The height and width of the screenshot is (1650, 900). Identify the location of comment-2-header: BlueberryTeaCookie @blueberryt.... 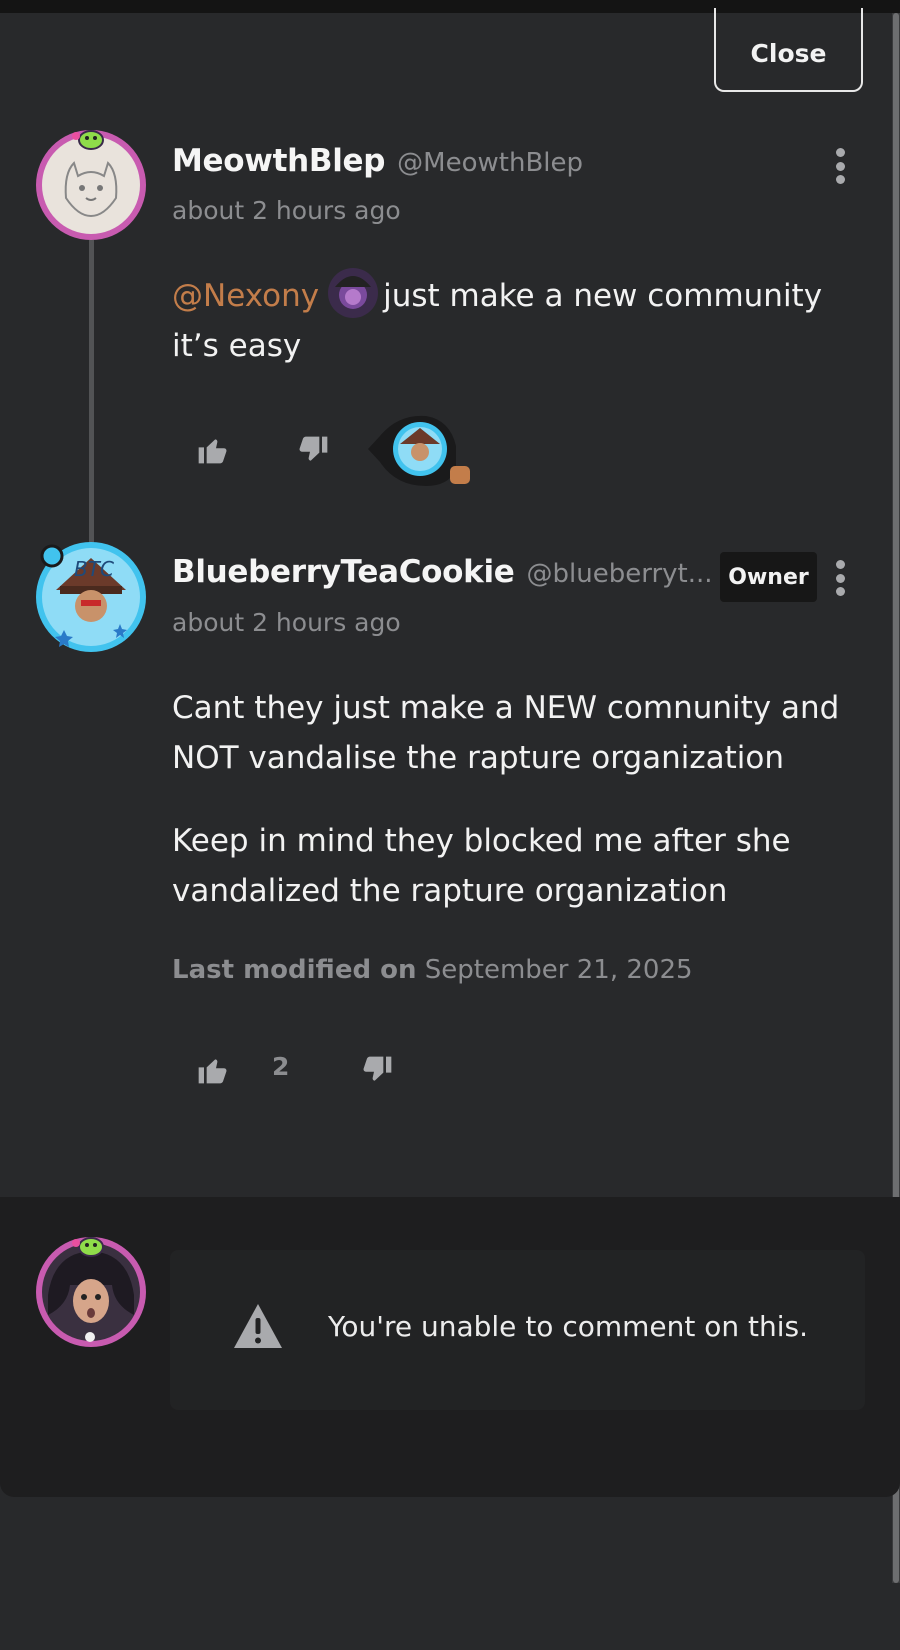
(442, 572).